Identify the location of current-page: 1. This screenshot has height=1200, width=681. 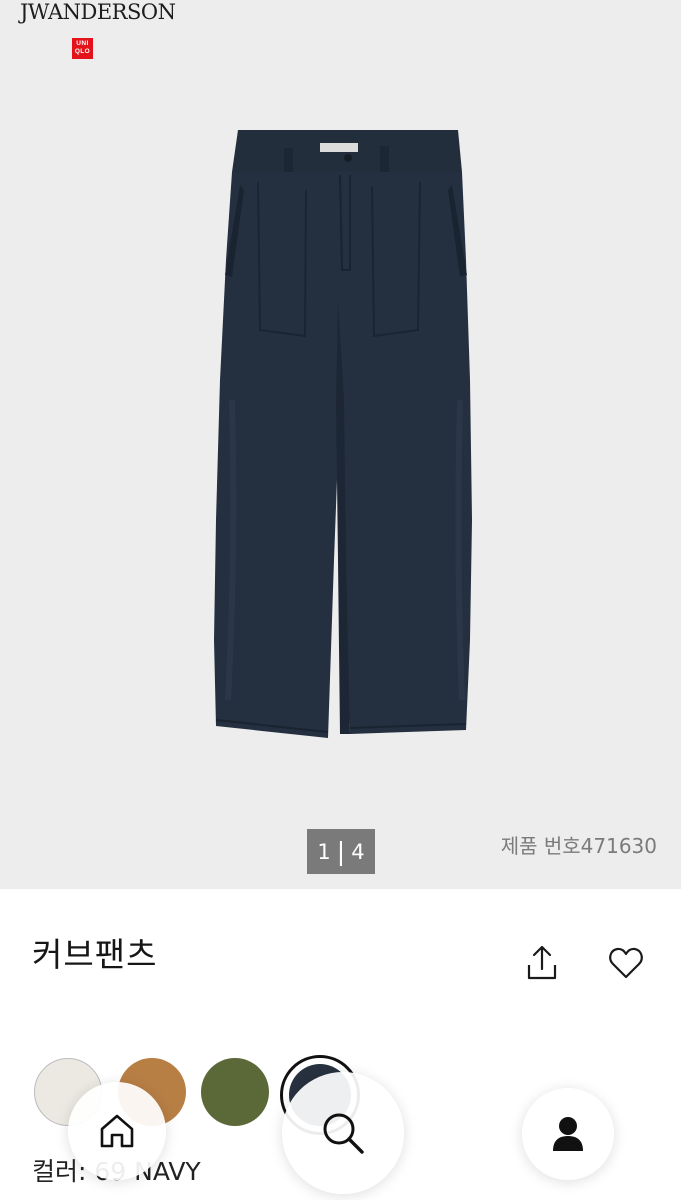
(324, 851).